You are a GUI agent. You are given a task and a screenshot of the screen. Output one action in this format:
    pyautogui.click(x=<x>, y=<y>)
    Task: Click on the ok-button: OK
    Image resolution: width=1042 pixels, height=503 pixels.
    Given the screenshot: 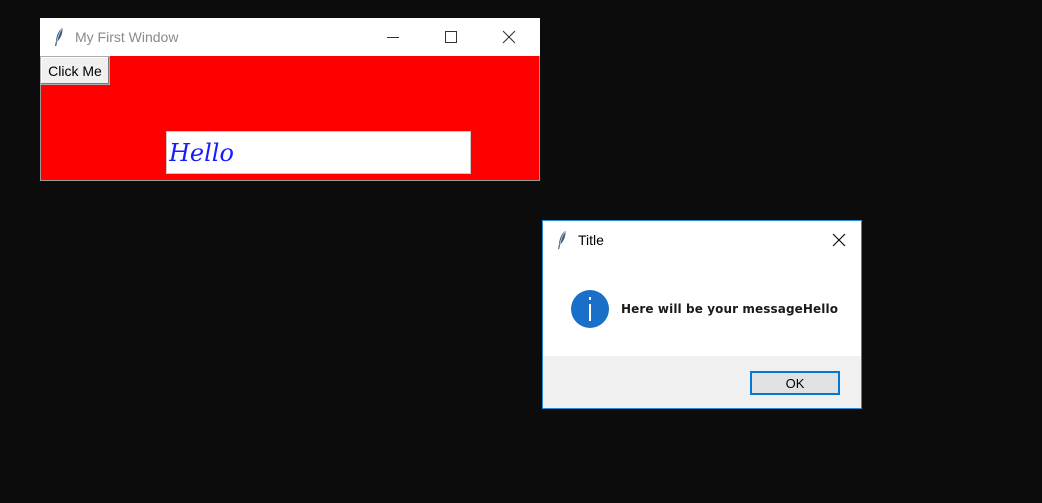 What is the action you would take?
    pyautogui.click(x=795, y=383)
    